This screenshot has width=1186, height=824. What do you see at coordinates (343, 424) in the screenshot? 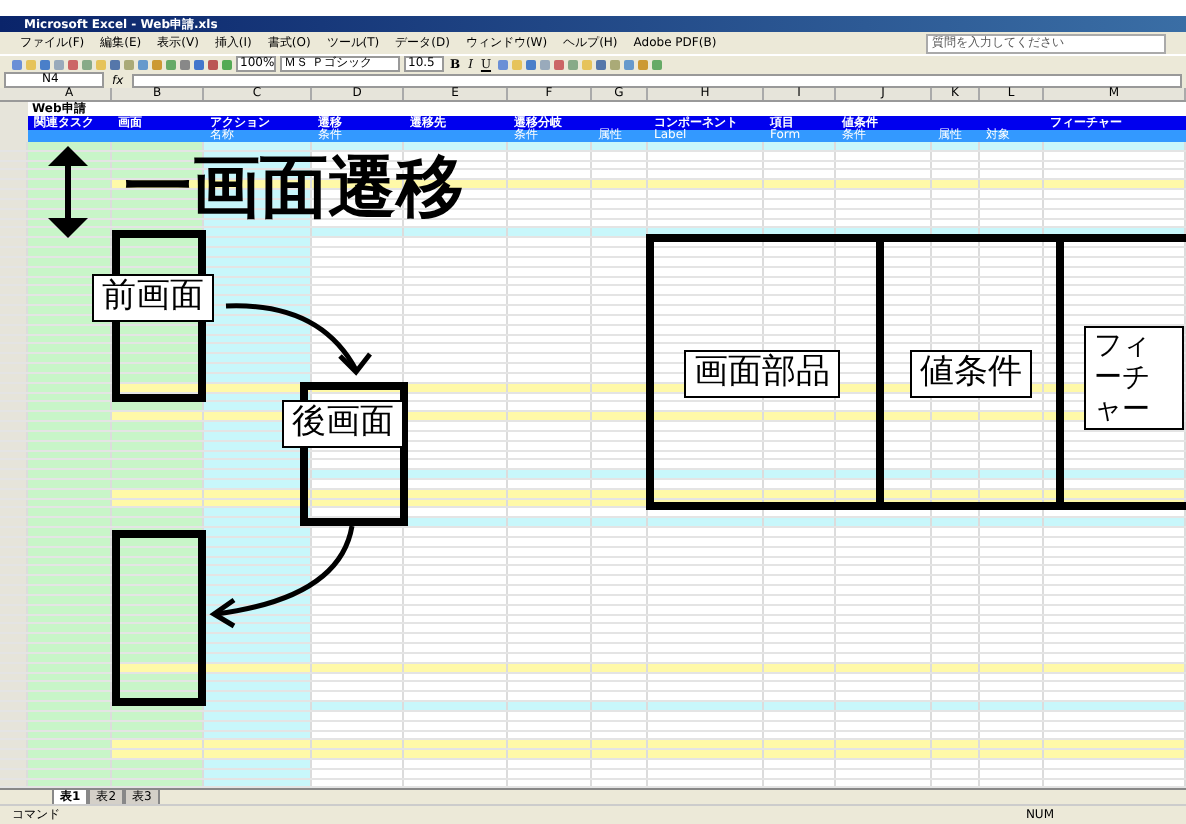
I see `annotation-label: 後画面` at bounding box center [343, 424].